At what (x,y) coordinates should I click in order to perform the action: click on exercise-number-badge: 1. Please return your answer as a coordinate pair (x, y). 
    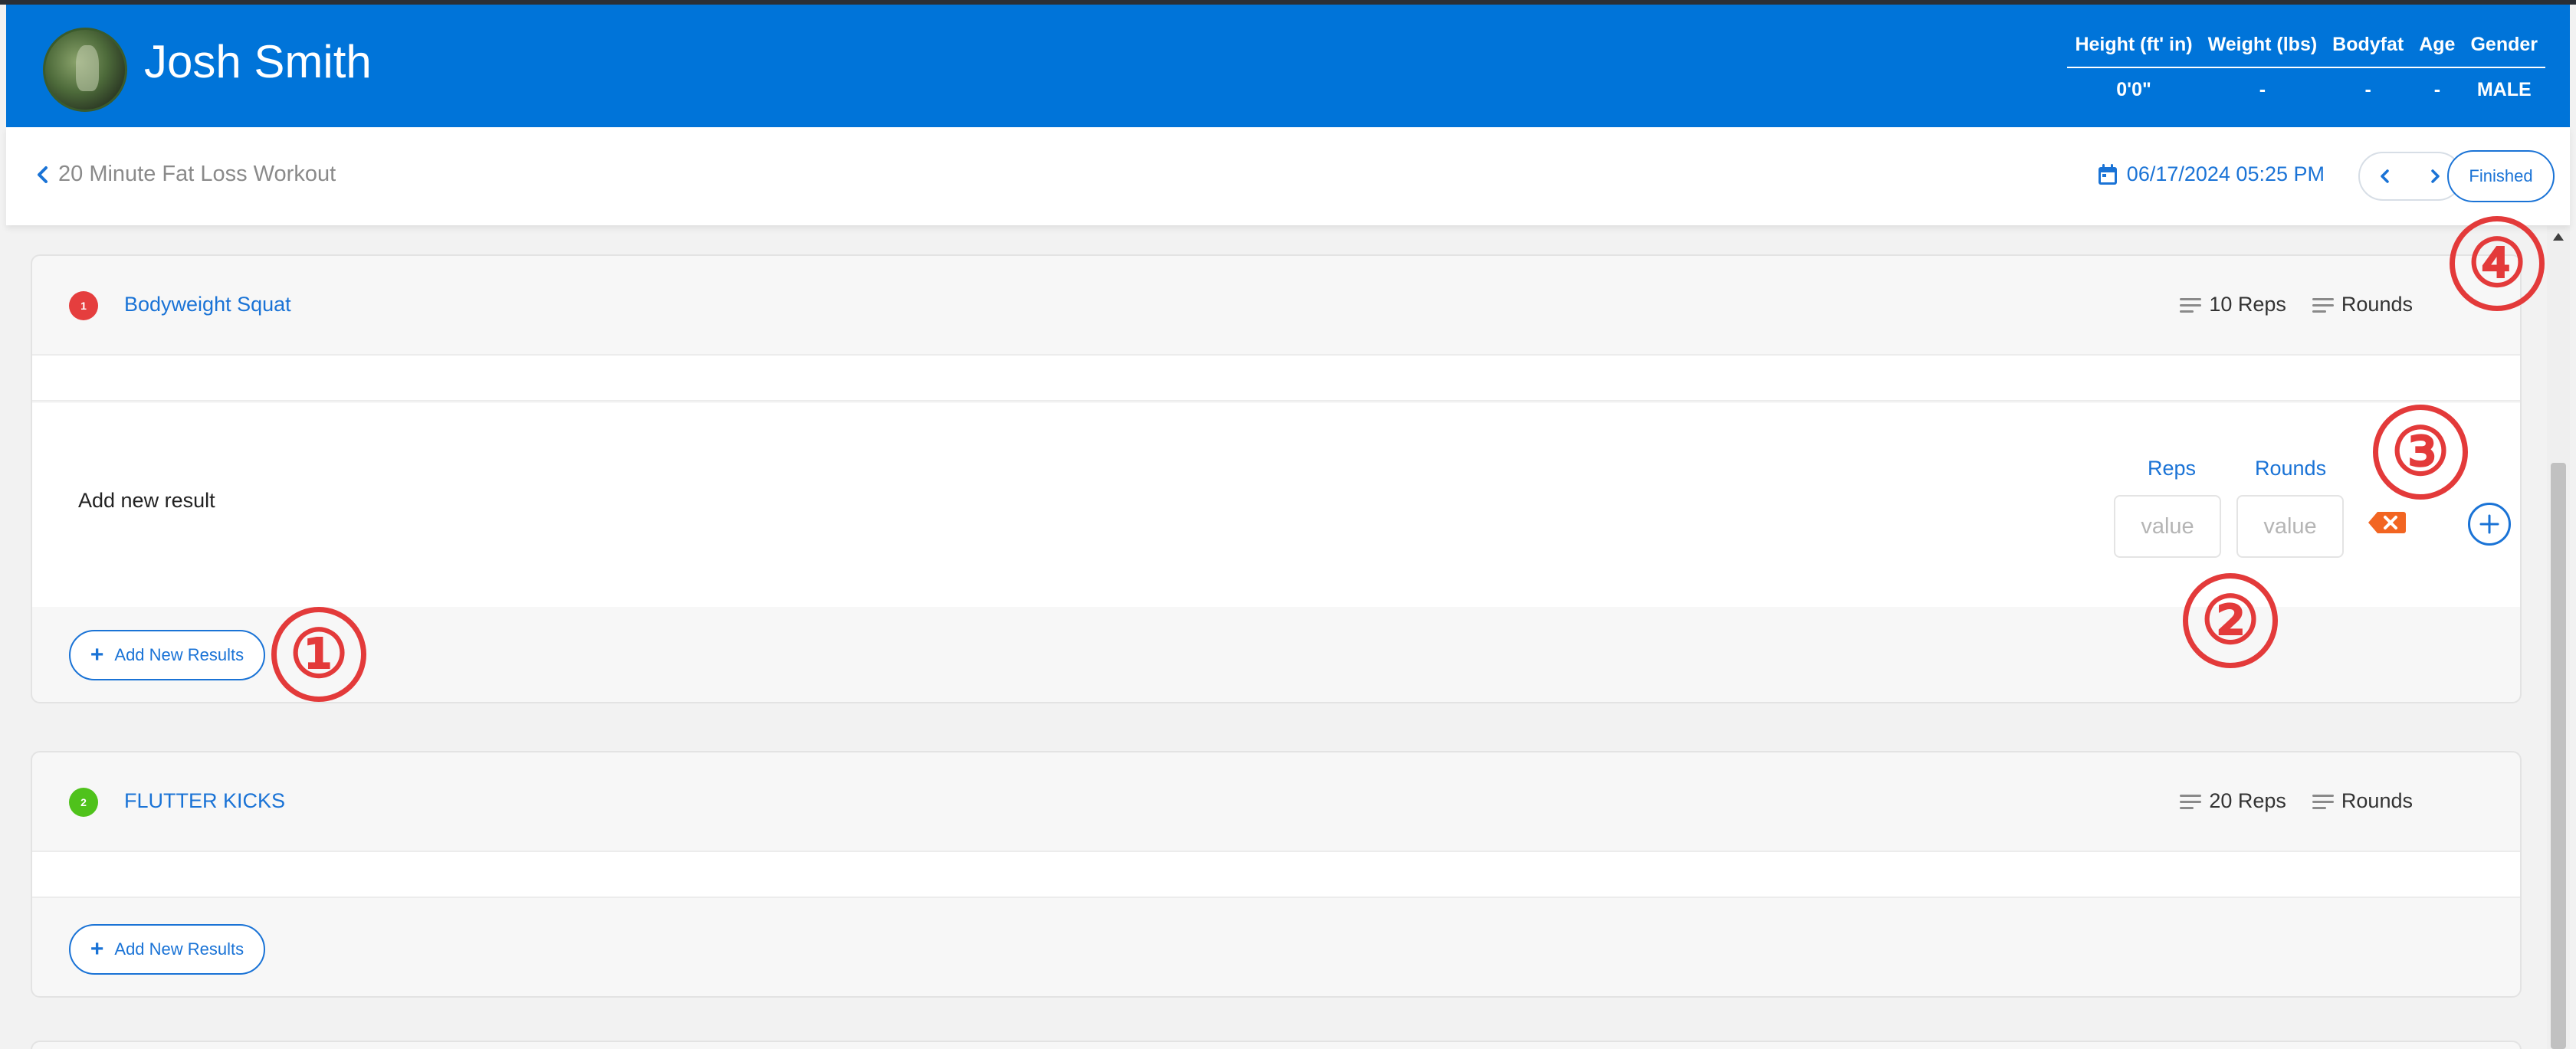
    Looking at the image, I should click on (83, 305).